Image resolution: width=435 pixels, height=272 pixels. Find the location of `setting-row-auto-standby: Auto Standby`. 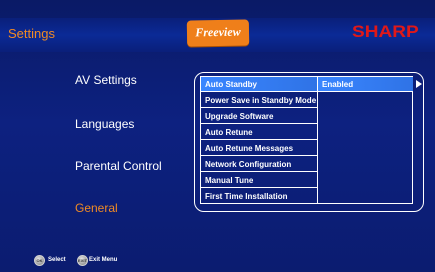

setting-row-auto-standby: Auto Standby is located at coordinates (259, 84).